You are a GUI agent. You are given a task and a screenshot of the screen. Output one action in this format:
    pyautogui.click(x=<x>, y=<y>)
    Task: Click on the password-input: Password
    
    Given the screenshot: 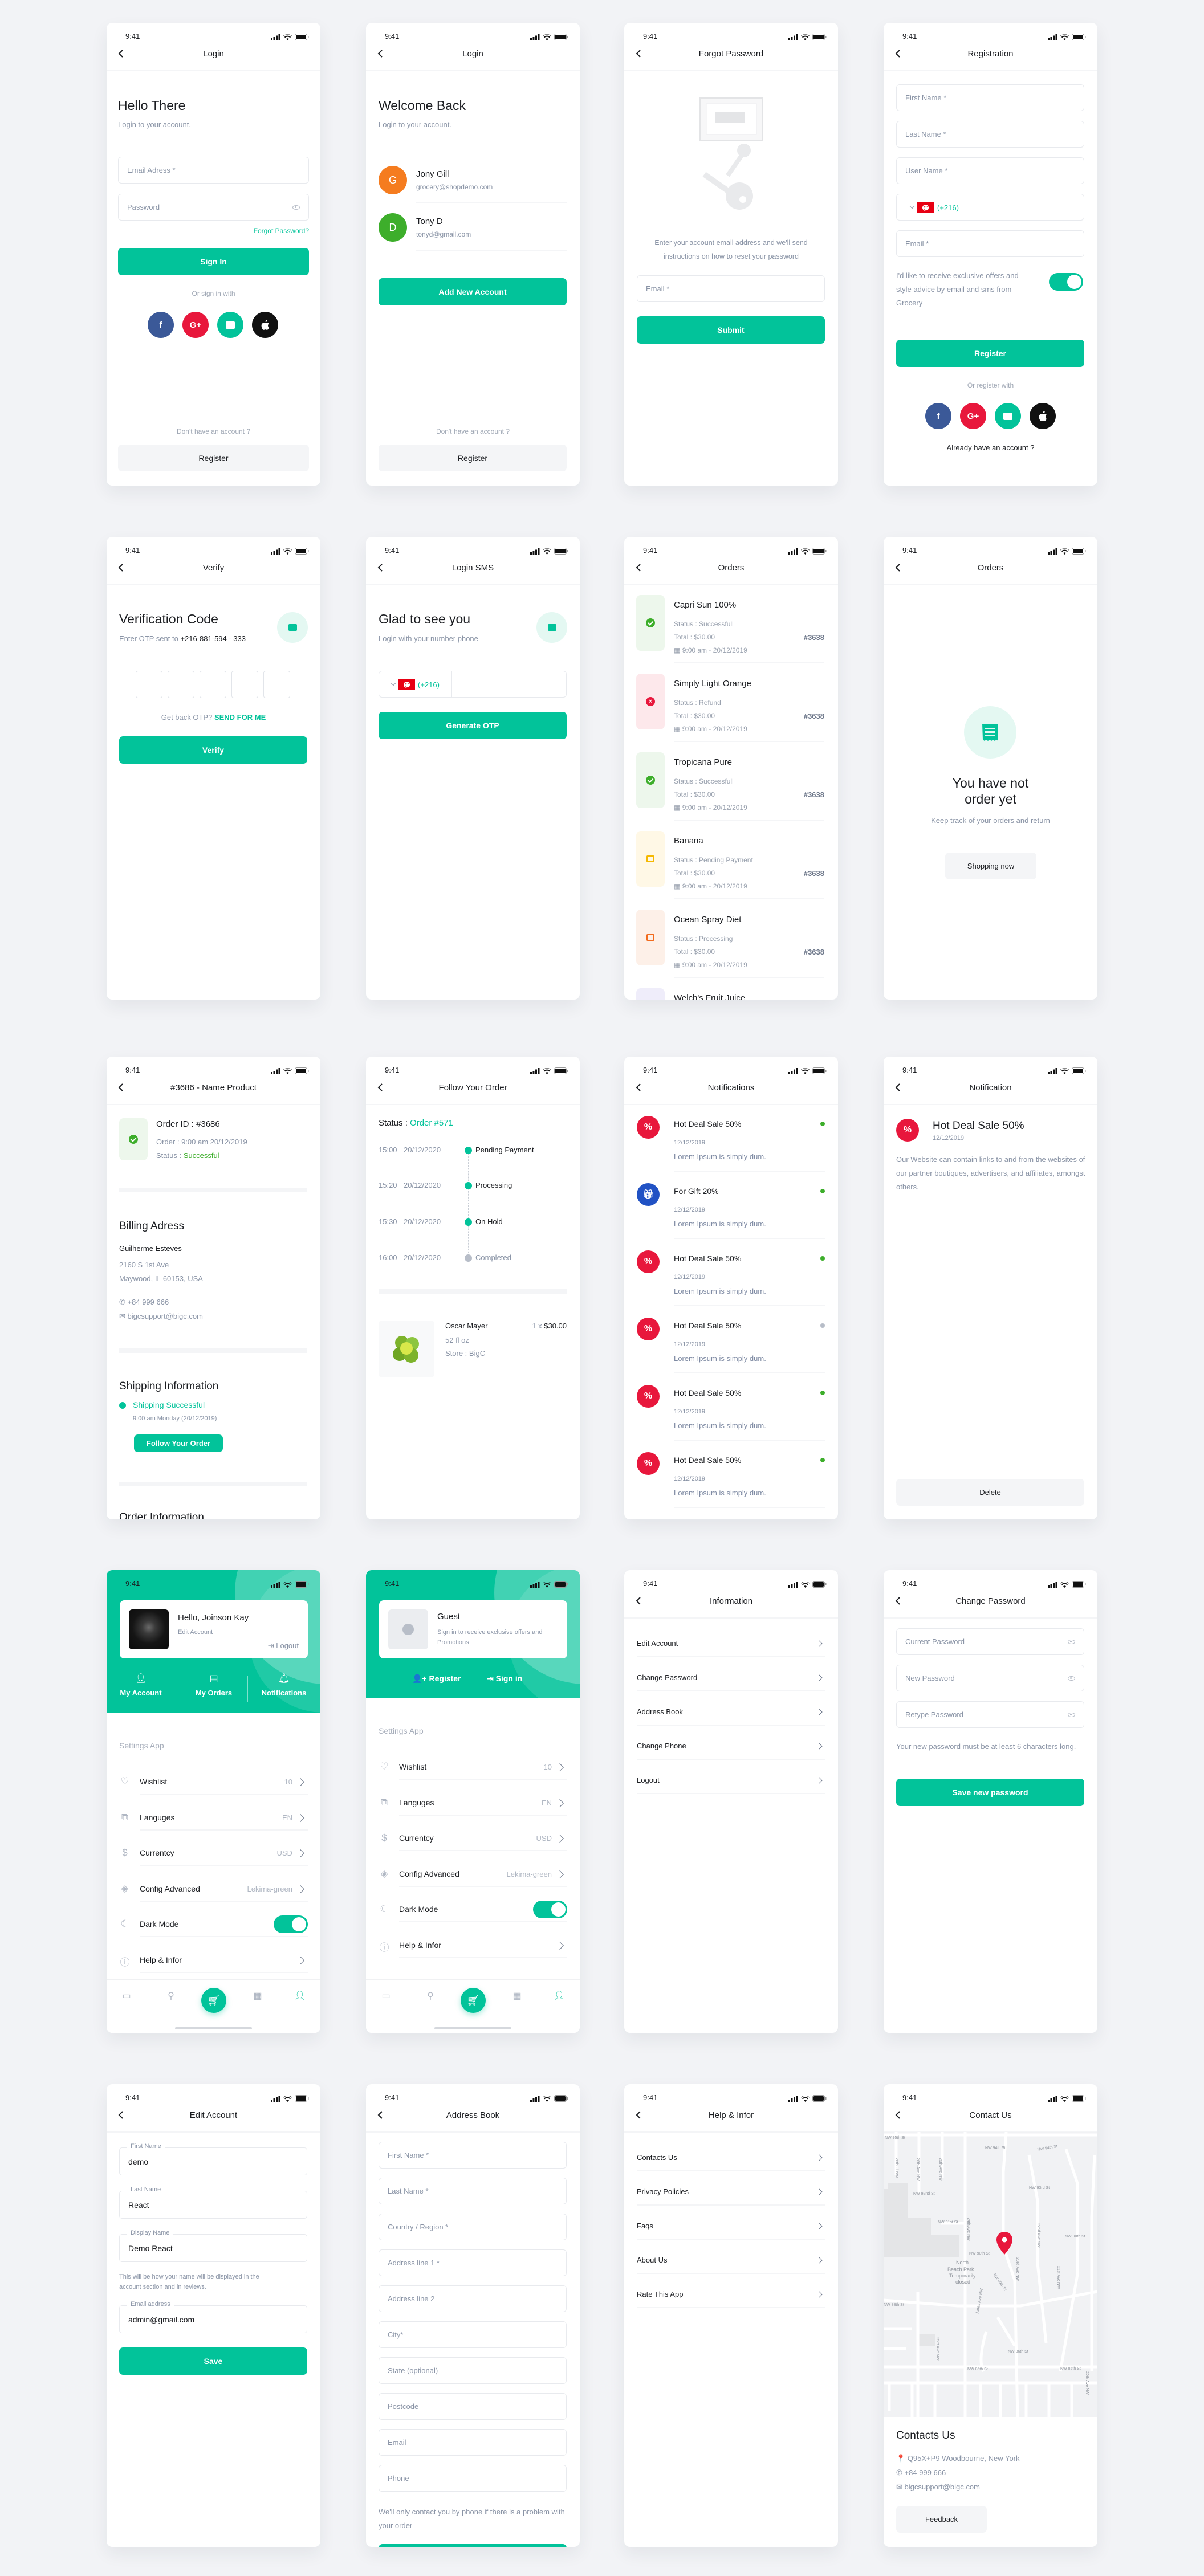 What is the action you would take?
    pyautogui.click(x=213, y=207)
    